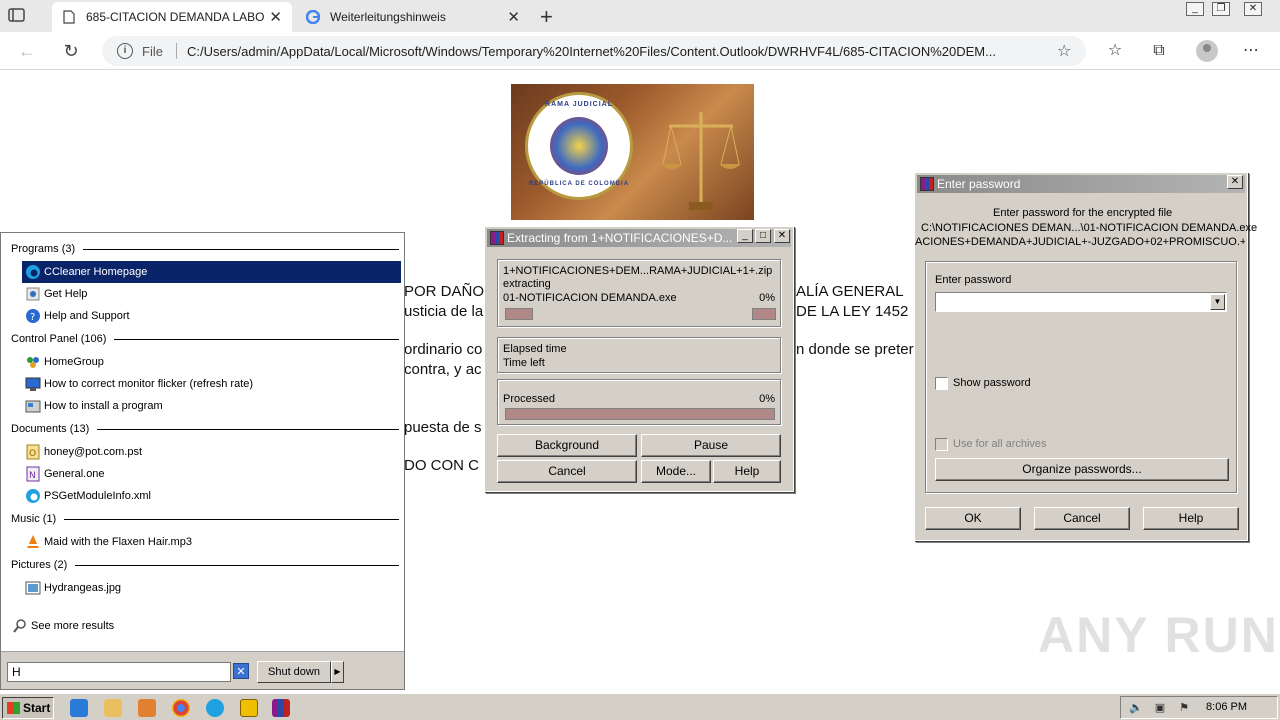 The height and width of the screenshot is (720, 1280). Describe the element at coordinates (59, 339) in the screenshot. I see `section-label: Control Panel (106)` at that location.